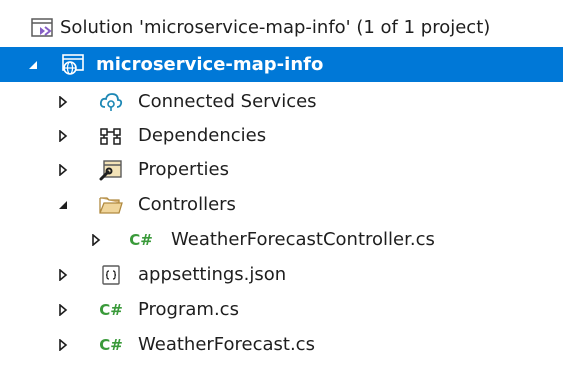 This screenshot has width=563, height=371. I want to click on tree-item-label: appsettings.json, so click(212, 274).